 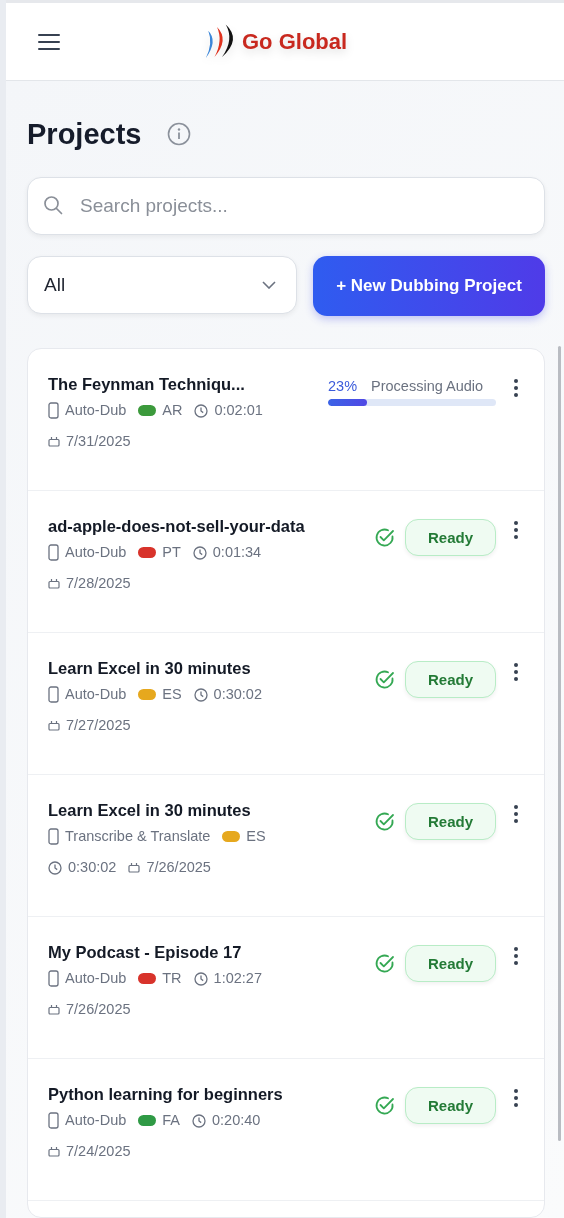 I want to click on filter-dropdown: All, so click(x=162, y=285).